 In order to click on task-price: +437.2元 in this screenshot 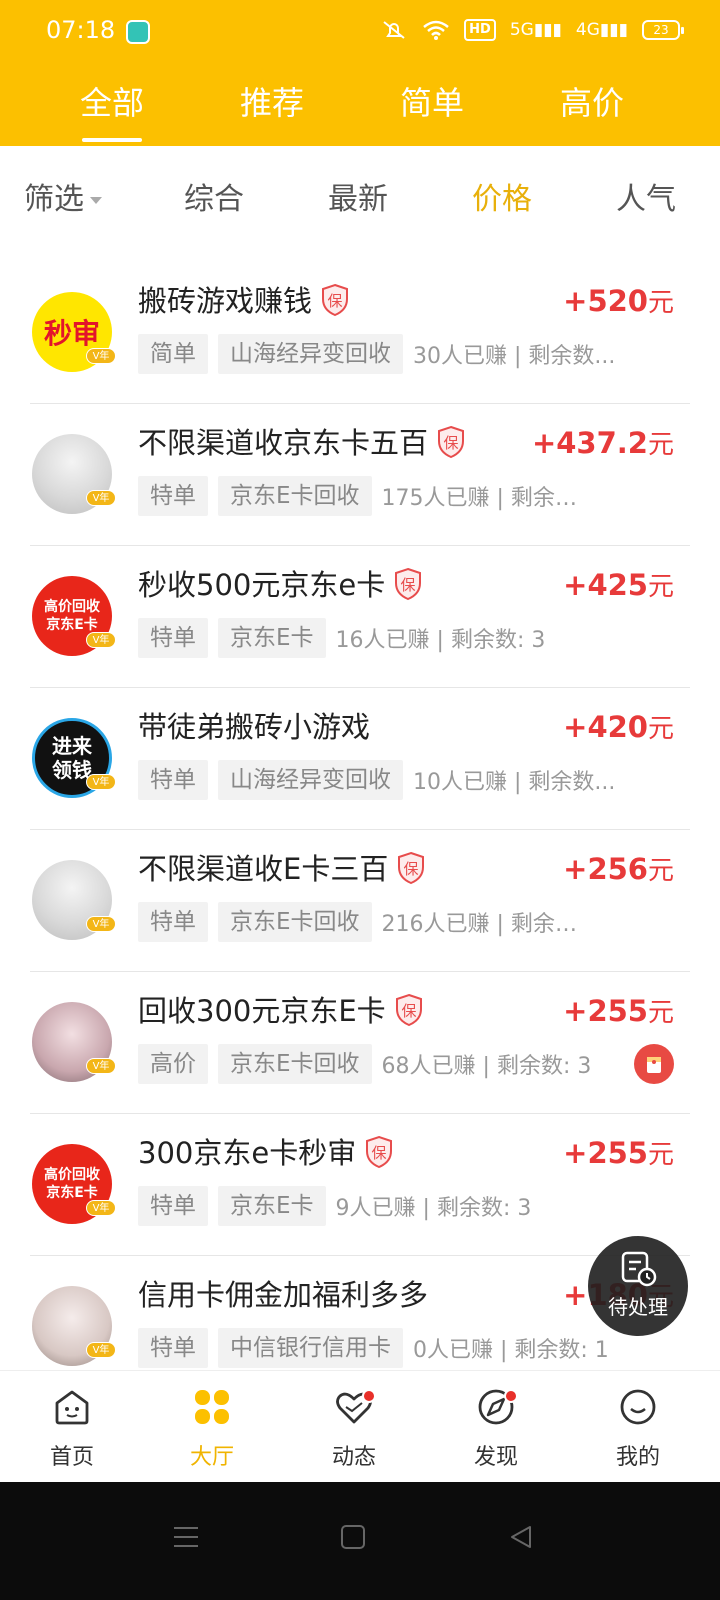, I will do `click(603, 442)`.